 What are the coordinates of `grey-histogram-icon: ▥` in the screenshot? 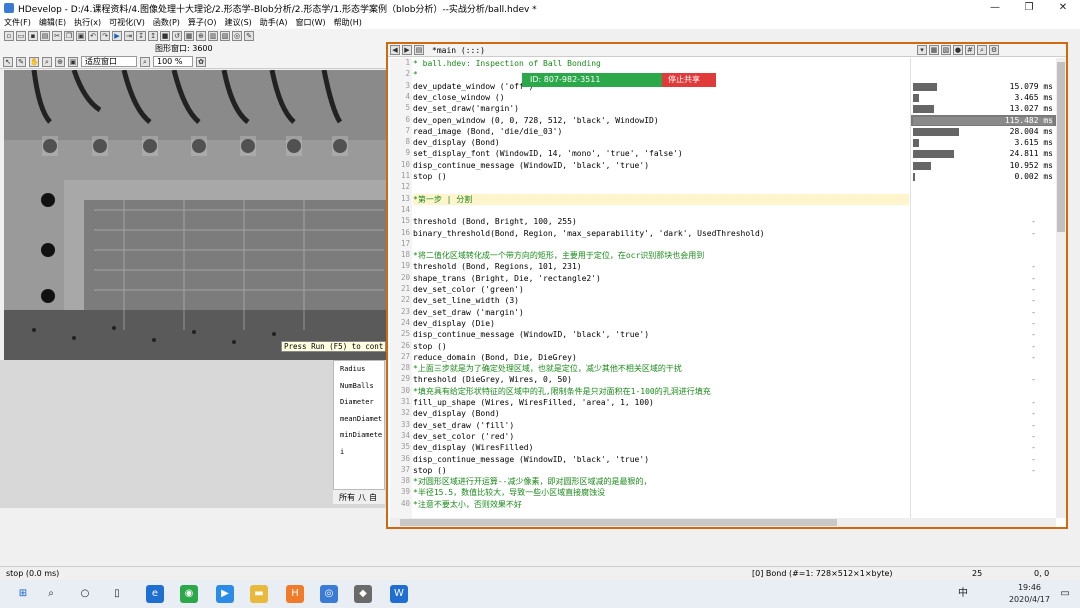 It's located at (213, 35).